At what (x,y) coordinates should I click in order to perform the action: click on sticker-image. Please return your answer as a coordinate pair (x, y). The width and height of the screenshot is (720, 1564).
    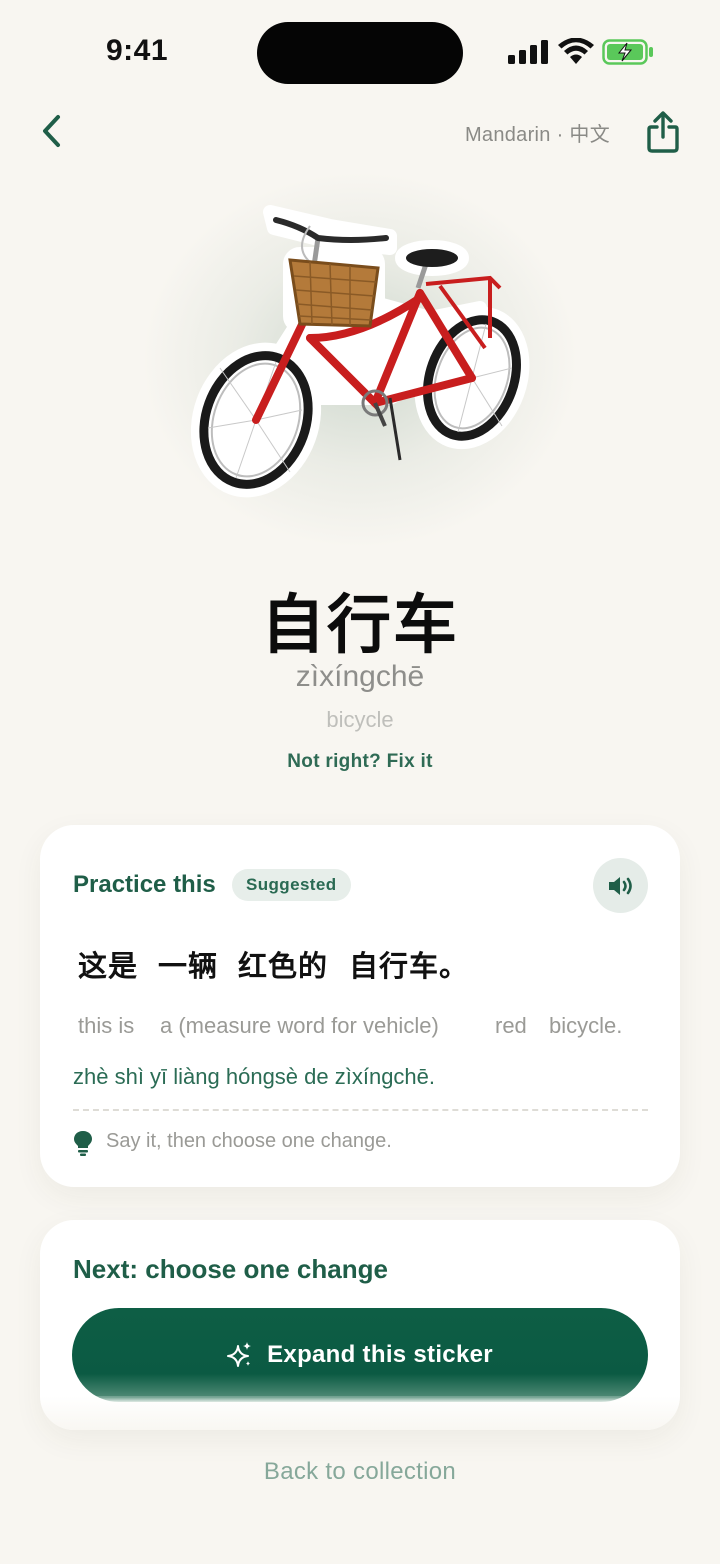
    Looking at the image, I should click on (360, 360).